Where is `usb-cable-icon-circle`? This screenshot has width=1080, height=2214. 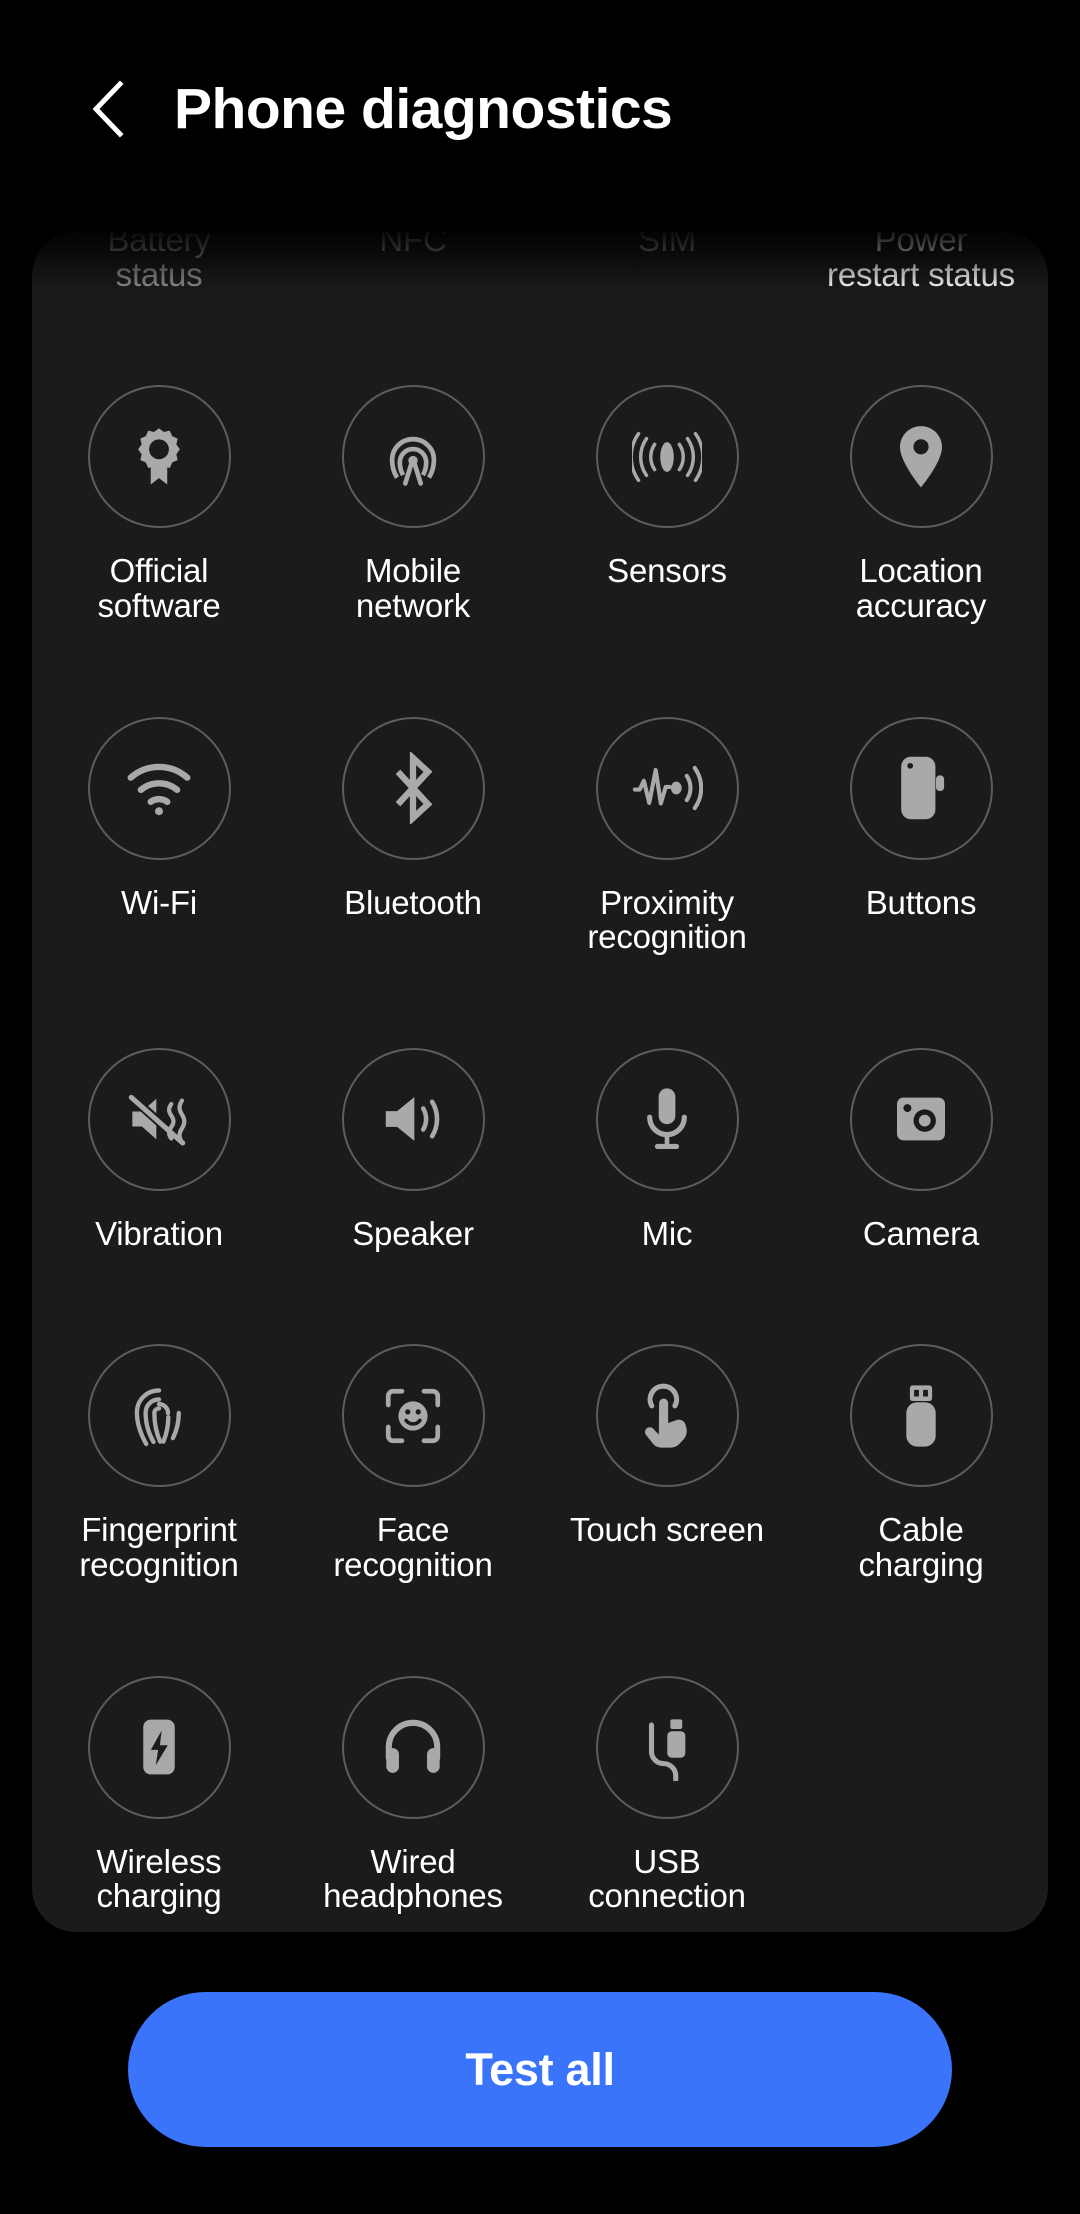 usb-cable-icon-circle is located at coordinates (667, 1747).